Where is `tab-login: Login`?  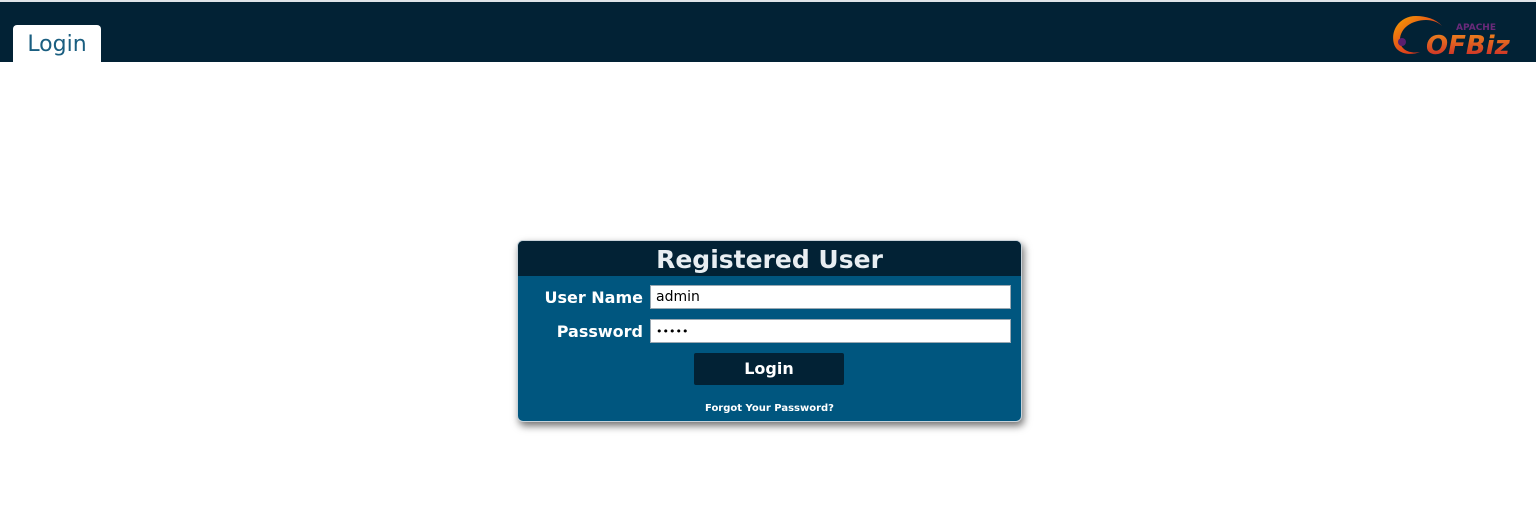
tab-login: Login is located at coordinates (57, 43).